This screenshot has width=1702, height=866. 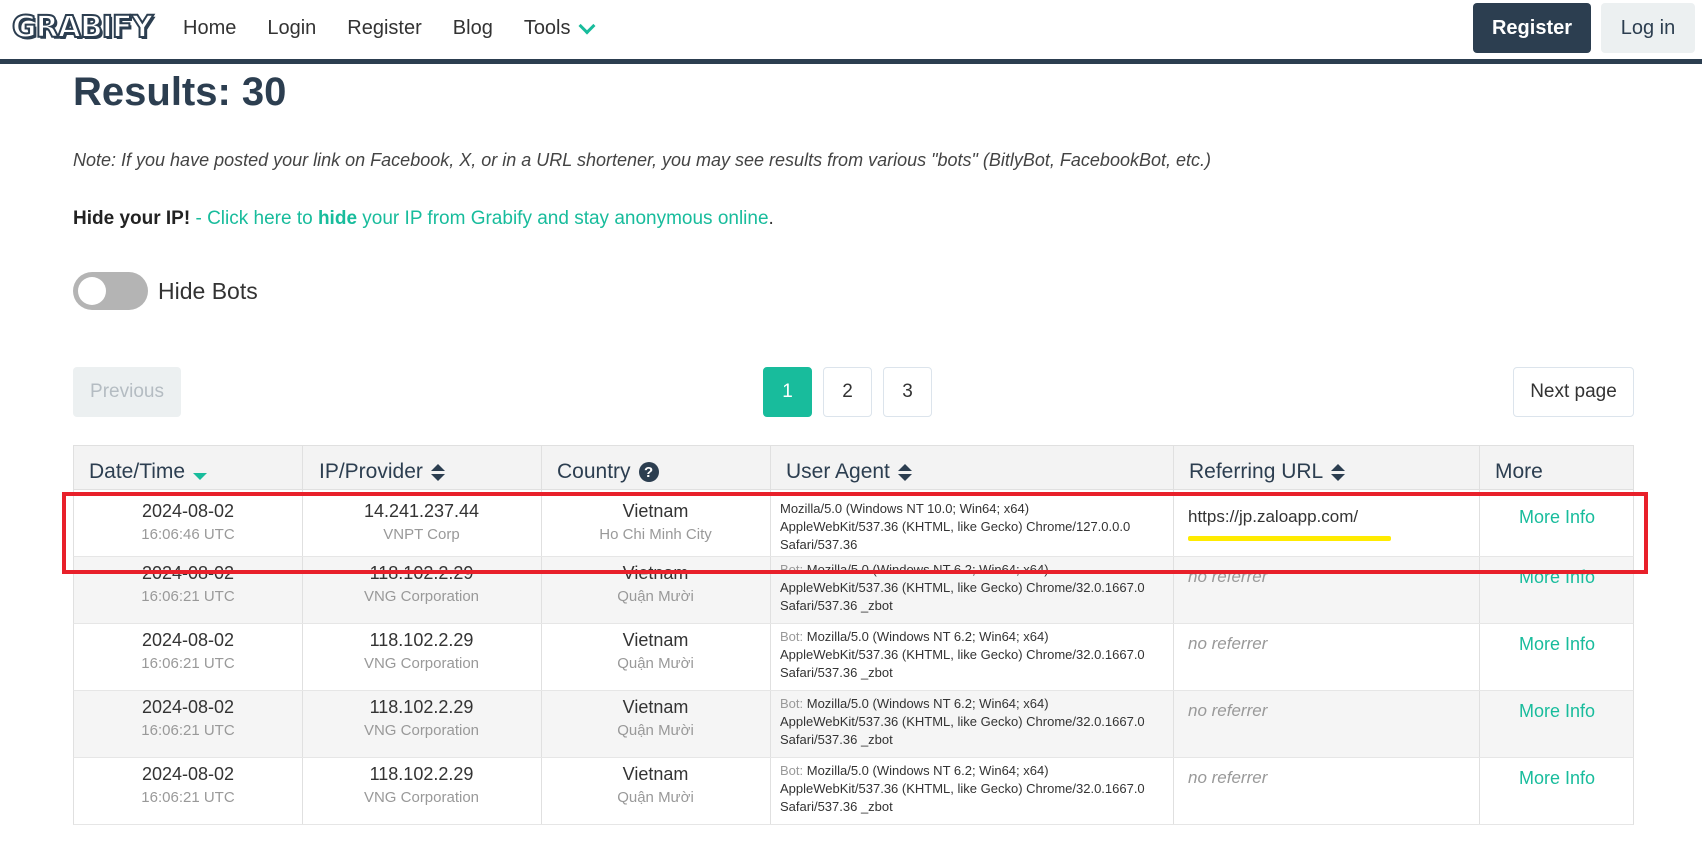 What do you see at coordinates (787, 392) in the screenshot?
I see `page-1-button: 1` at bounding box center [787, 392].